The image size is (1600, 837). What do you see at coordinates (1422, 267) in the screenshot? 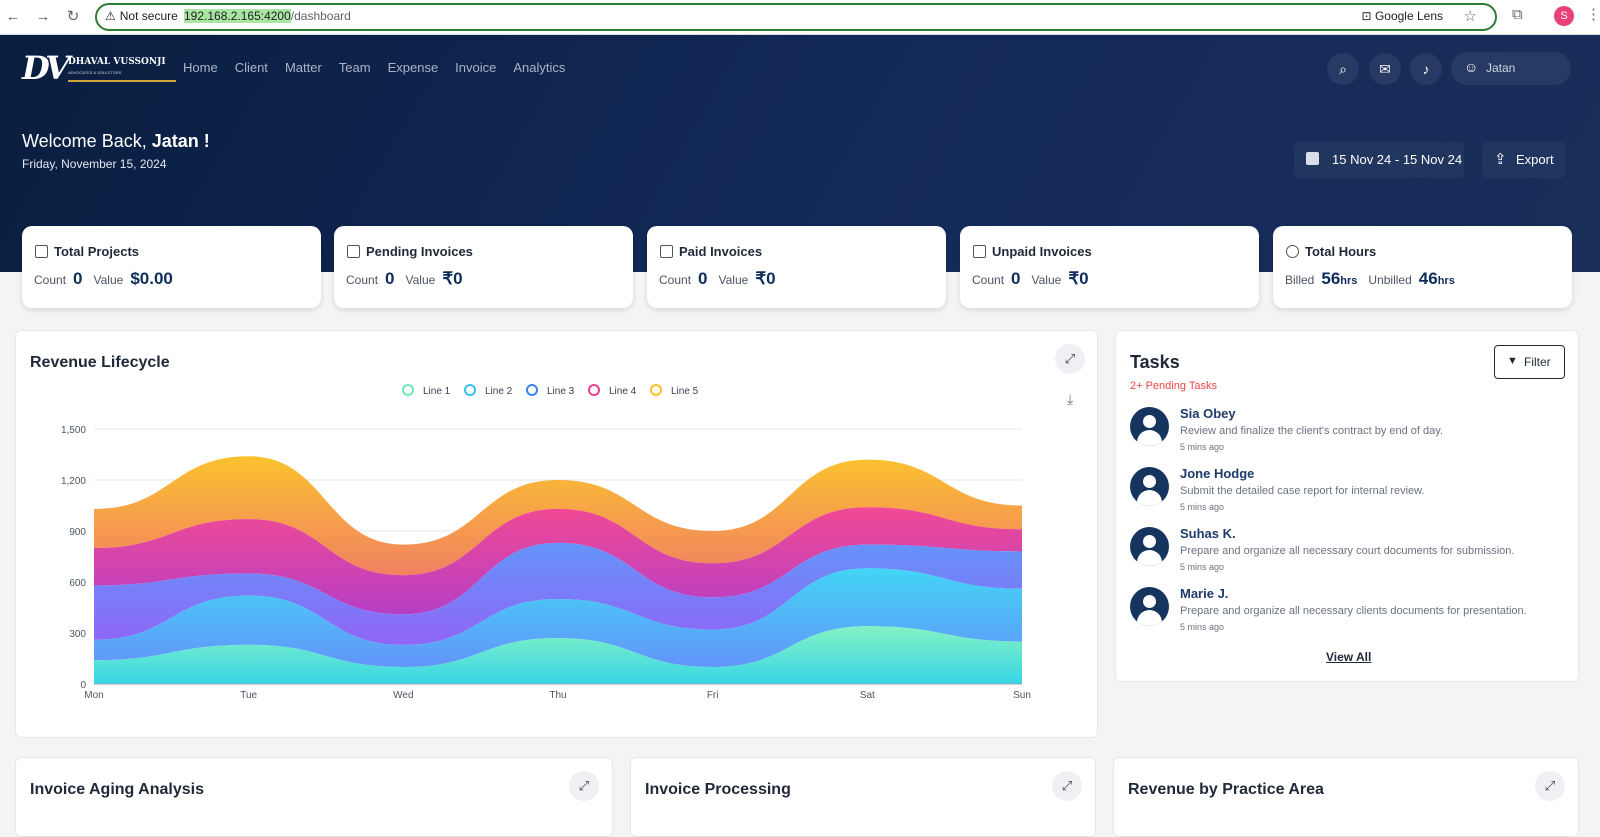
I see `stat-total-hours: Total Hours Billed 56hrs Unbilled 46hrs` at bounding box center [1422, 267].